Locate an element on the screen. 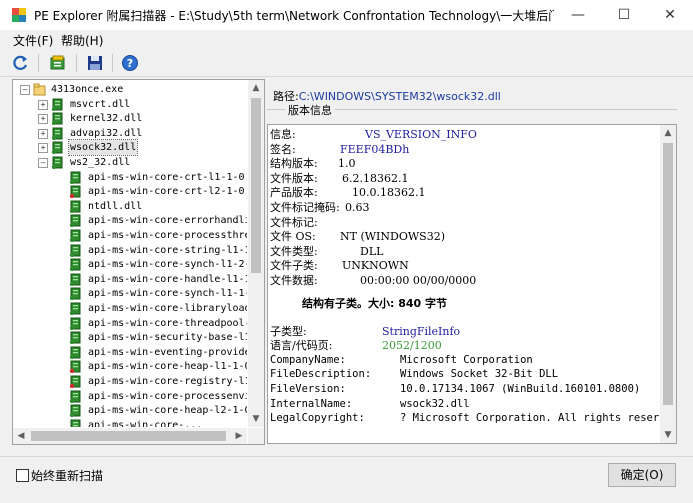 This screenshot has width=693, height=503. tree-child-label: ntdll.dll is located at coordinates (115, 206).